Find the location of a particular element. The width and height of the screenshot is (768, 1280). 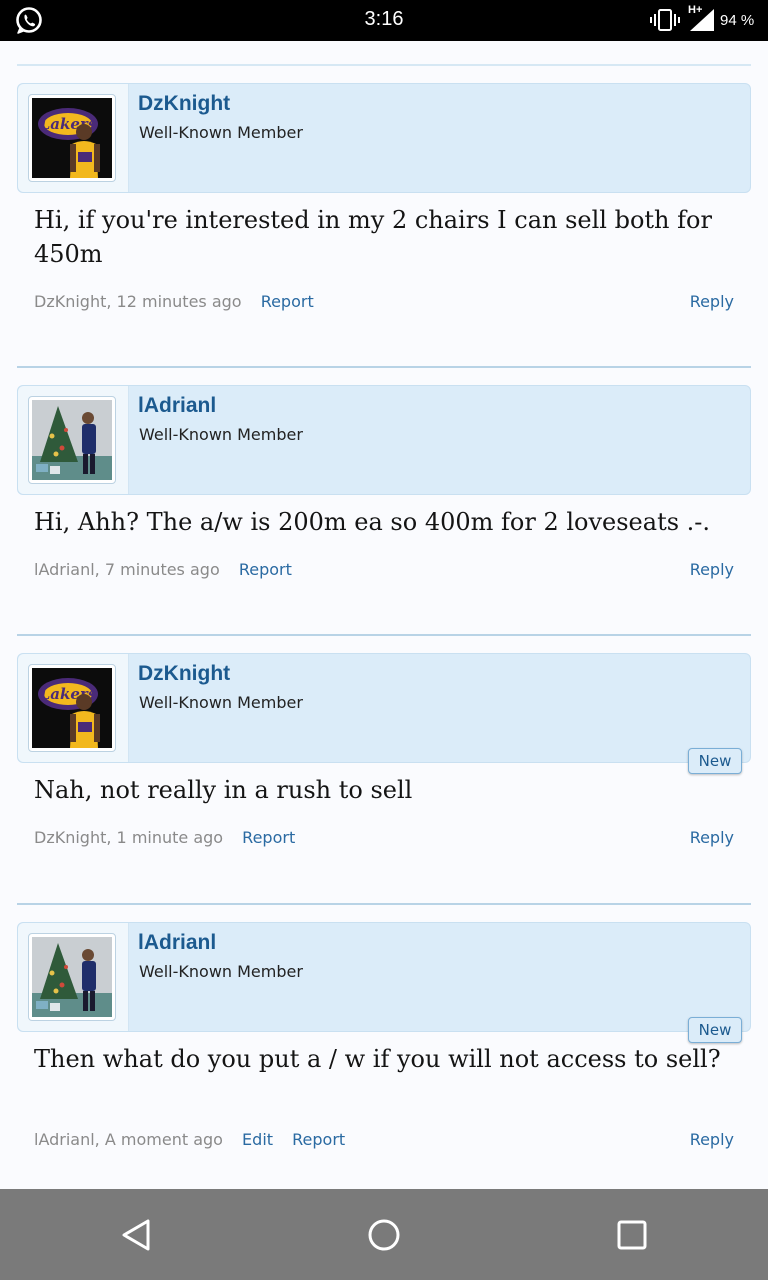

edit-link: Edit is located at coordinates (257, 1139).